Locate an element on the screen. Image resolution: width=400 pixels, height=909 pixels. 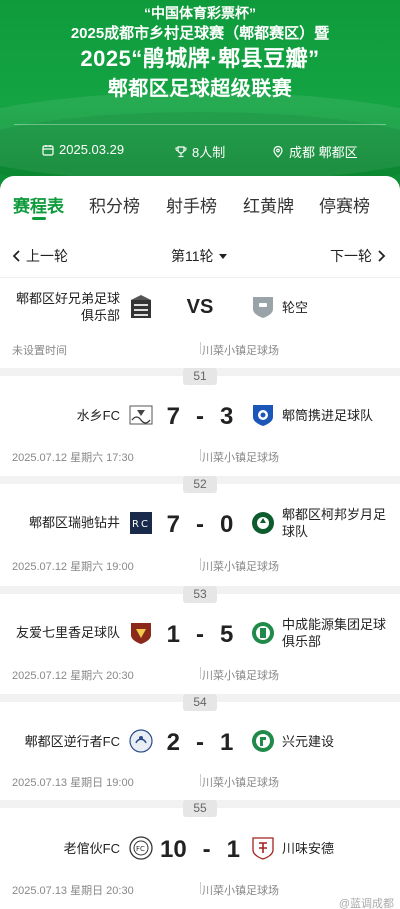
tab-scorers: 射手榜 is located at coordinates (191, 204).